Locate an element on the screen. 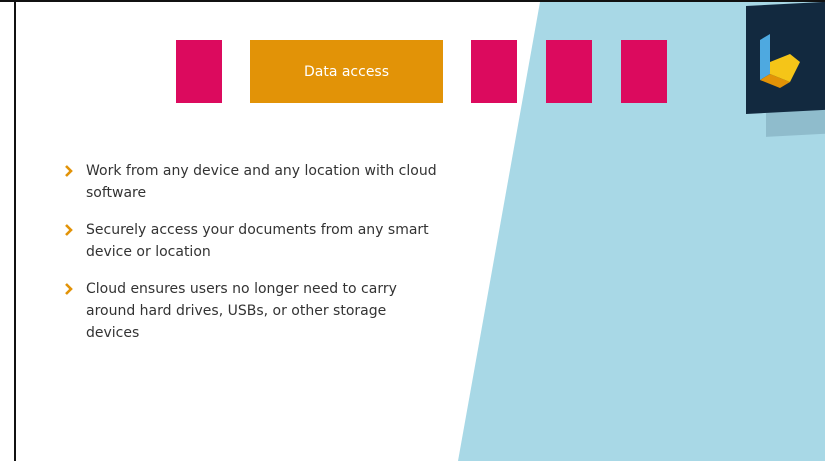 The height and width of the screenshot is (461, 825). brand-b-logo-icon is located at coordinates (780, 61).